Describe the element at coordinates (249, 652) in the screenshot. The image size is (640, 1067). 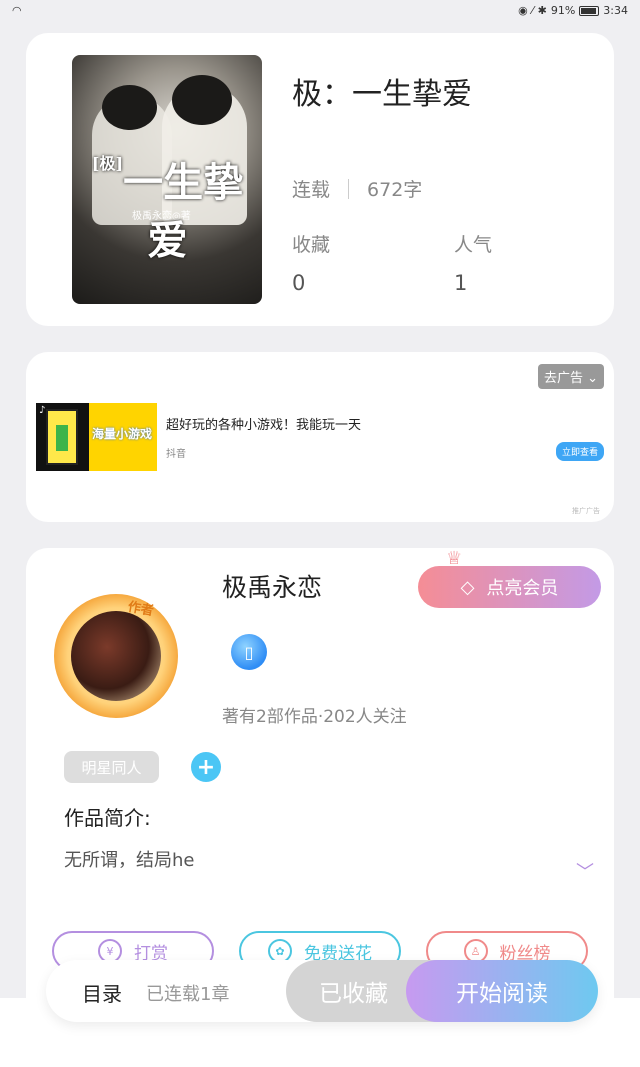
I see `medal-icon: ▯` at that location.